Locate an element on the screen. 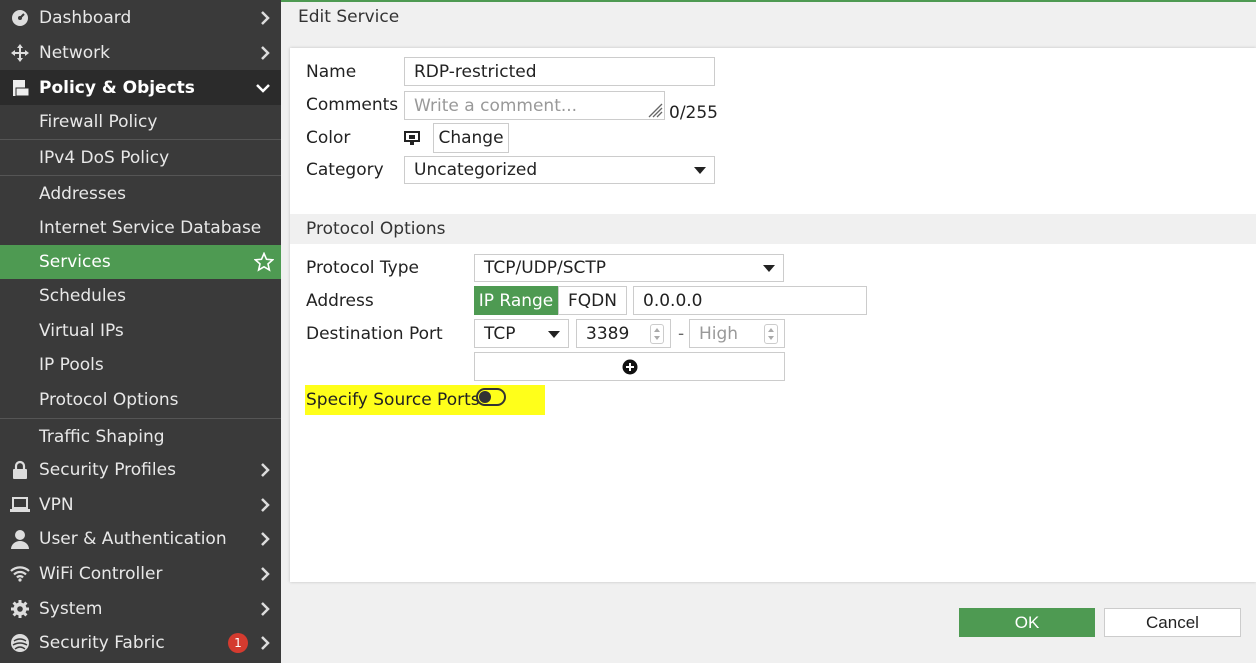  laptop-icon is located at coordinates (20, 505).